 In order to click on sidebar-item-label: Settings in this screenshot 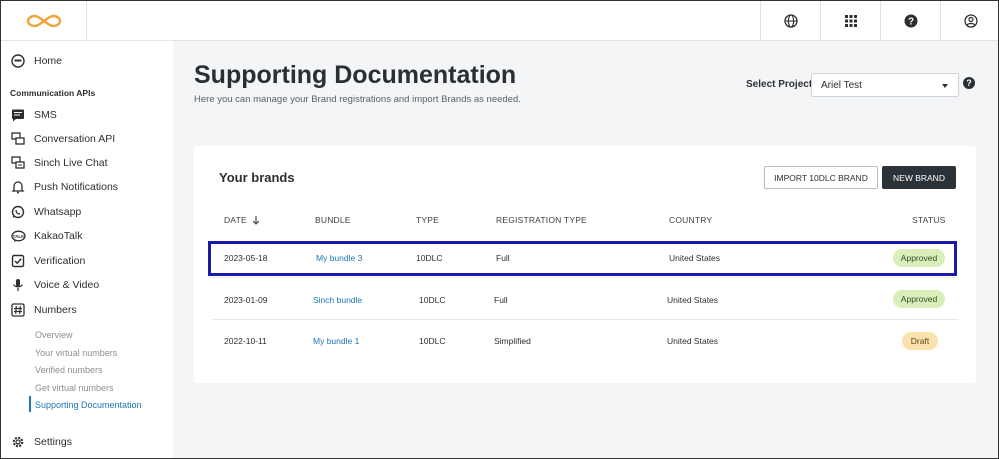, I will do `click(53, 442)`.